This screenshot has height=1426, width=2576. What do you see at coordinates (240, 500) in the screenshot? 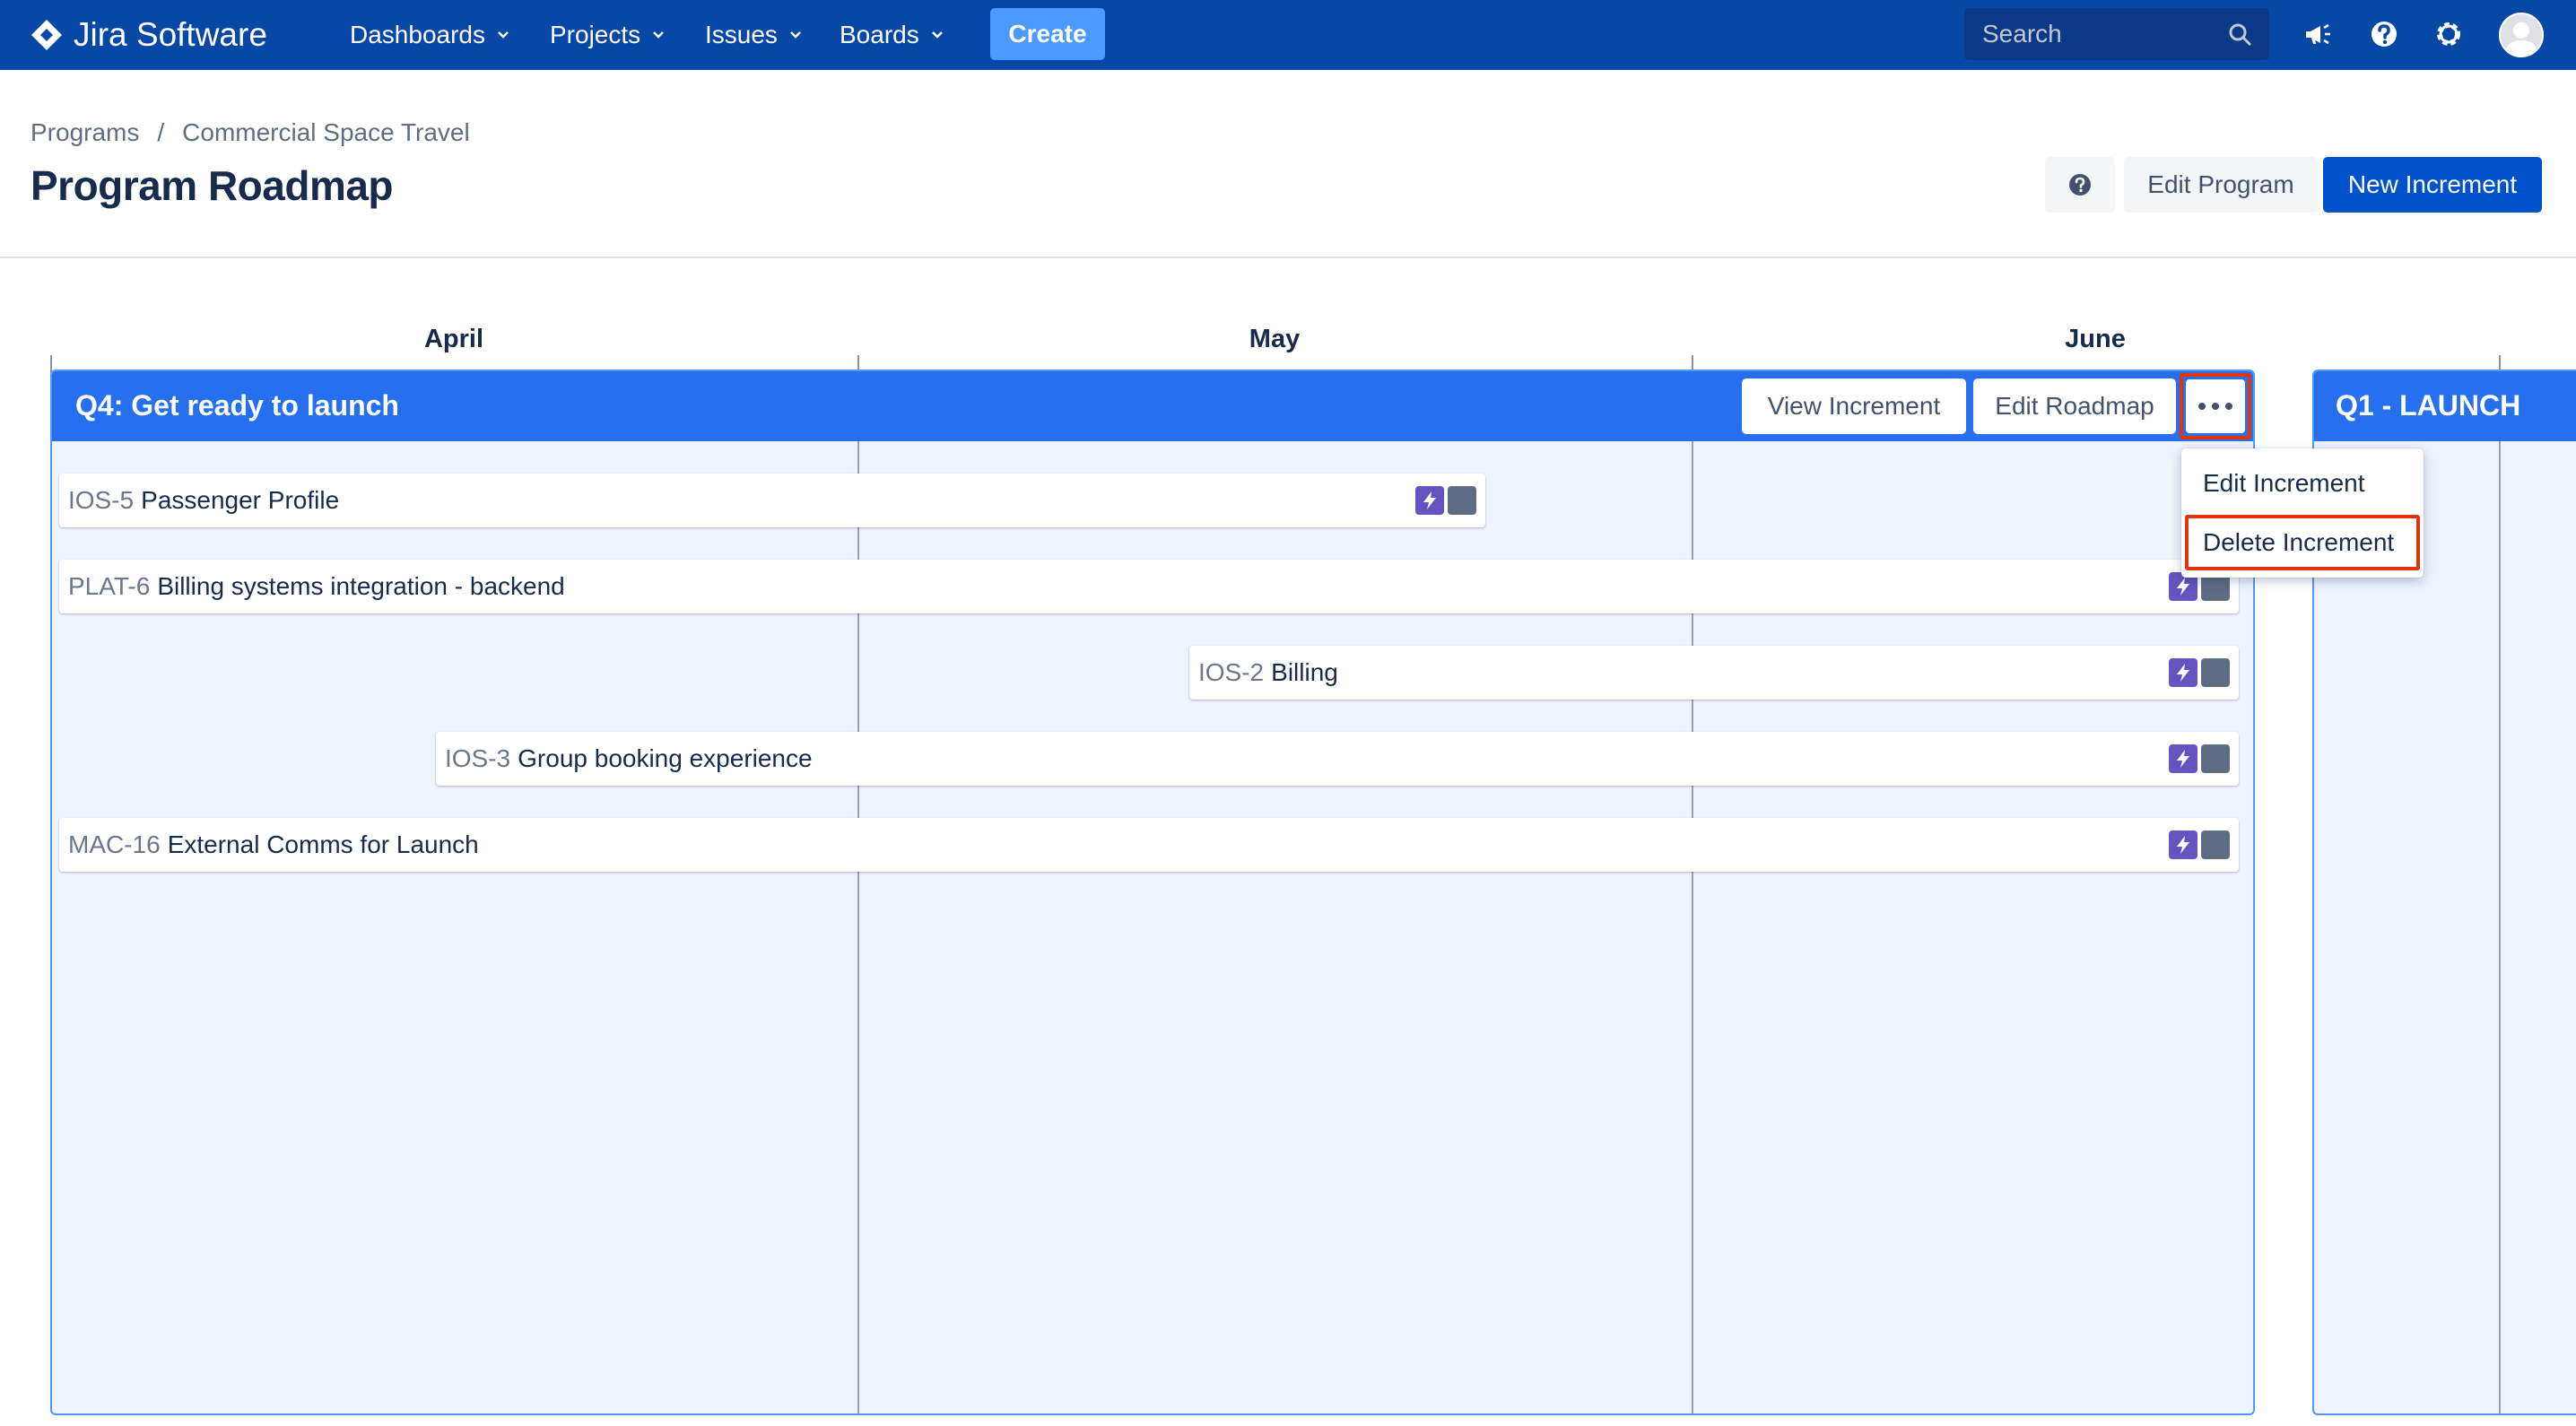
I see `issue-summary: Passenger Profile` at bounding box center [240, 500].